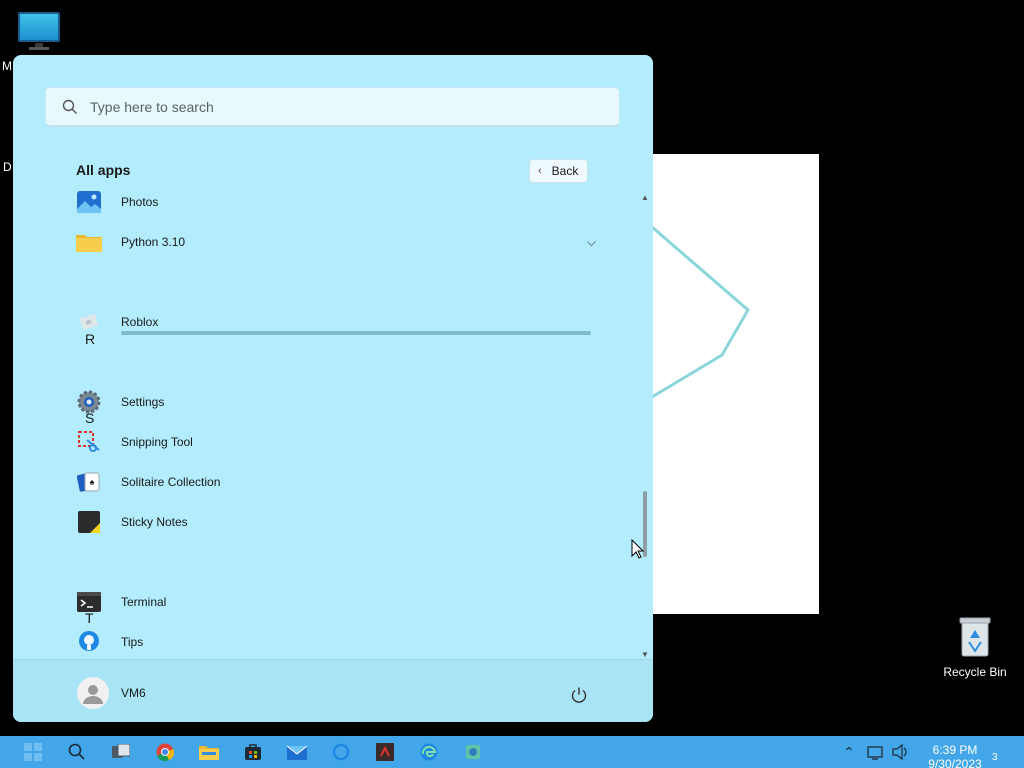 This screenshot has width=1024, height=768. Describe the element at coordinates (645, 654) in the screenshot. I see `scroll-down-icon: ▼` at that location.